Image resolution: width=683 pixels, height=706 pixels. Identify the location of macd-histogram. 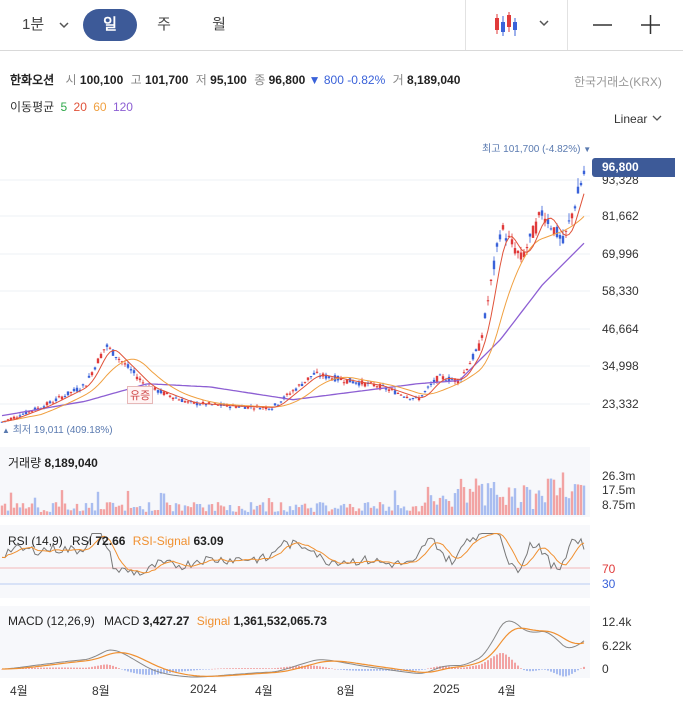
(293, 665).